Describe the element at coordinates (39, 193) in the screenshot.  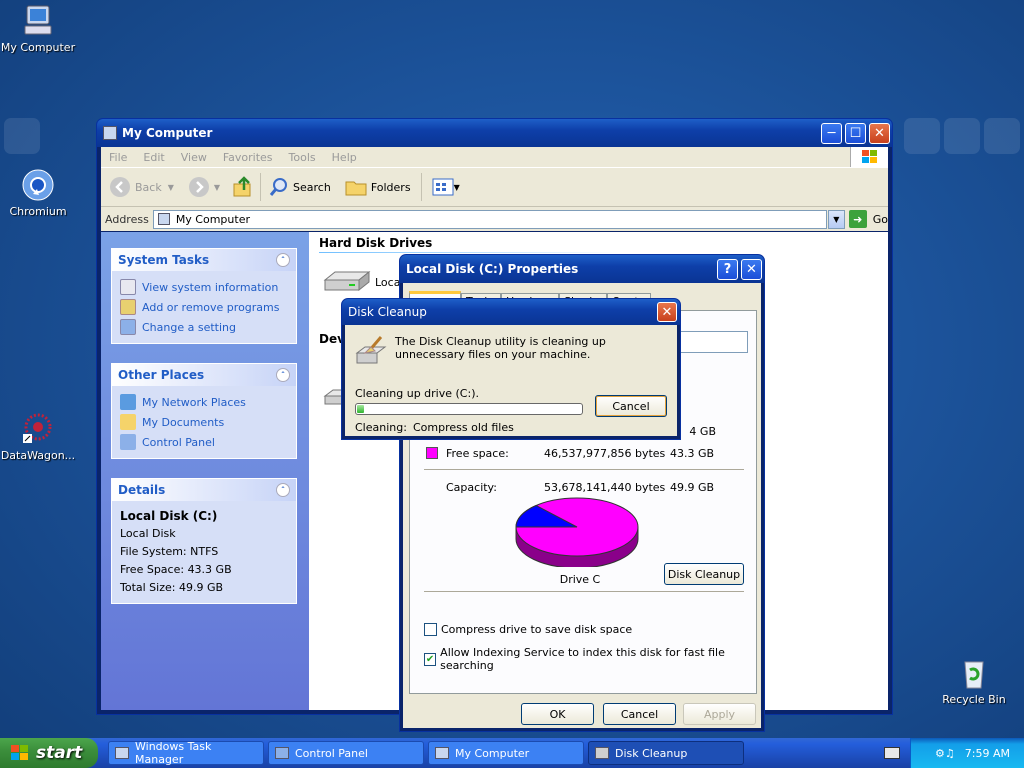
I see `desktop-icon-chromium: Chromium` at that location.